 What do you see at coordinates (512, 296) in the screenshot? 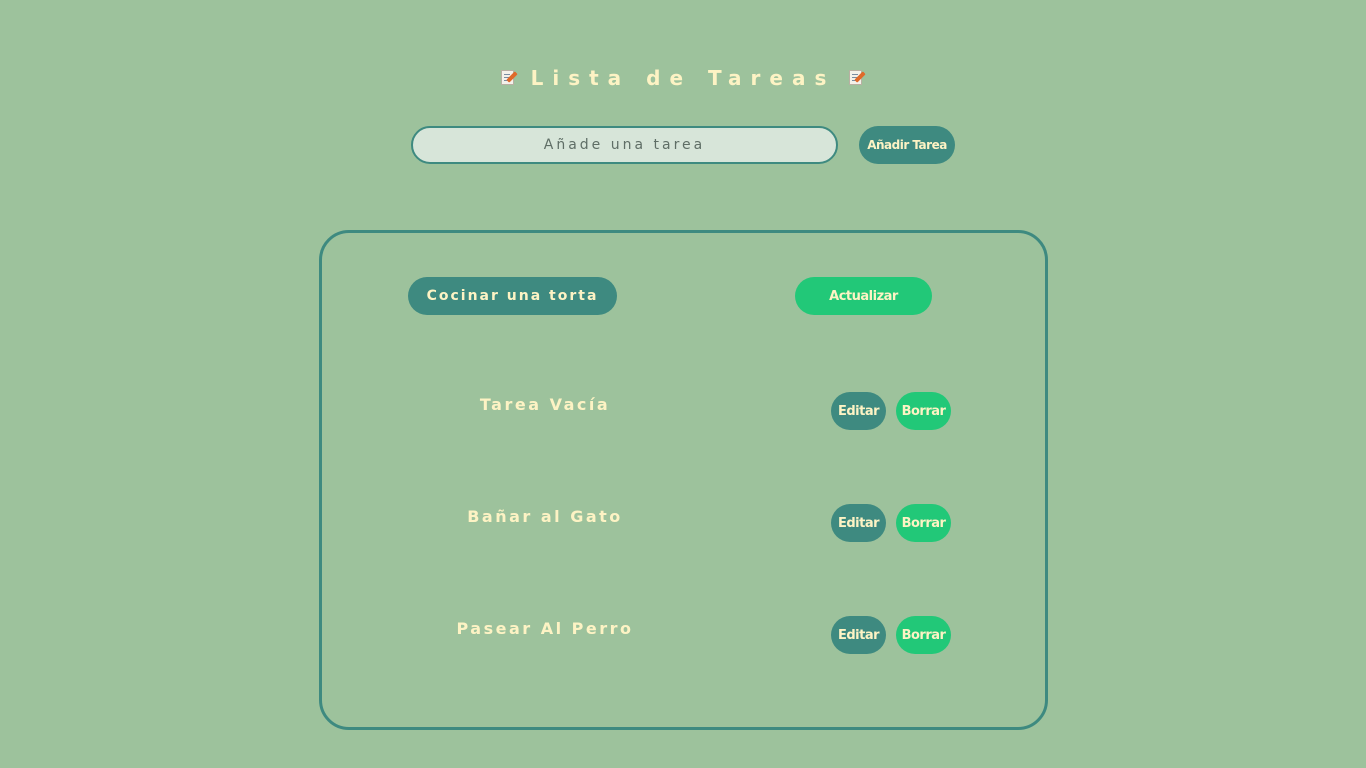
I see `edit-task-input` at bounding box center [512, 296].